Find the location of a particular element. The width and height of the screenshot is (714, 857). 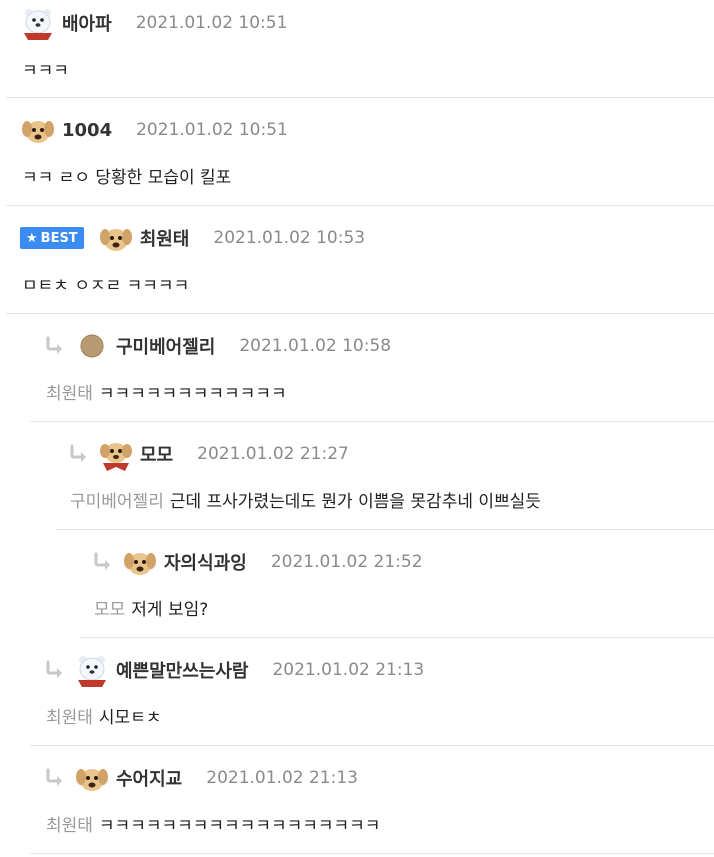

best-badge: ★ BEST is located at coordinates (52, 238).